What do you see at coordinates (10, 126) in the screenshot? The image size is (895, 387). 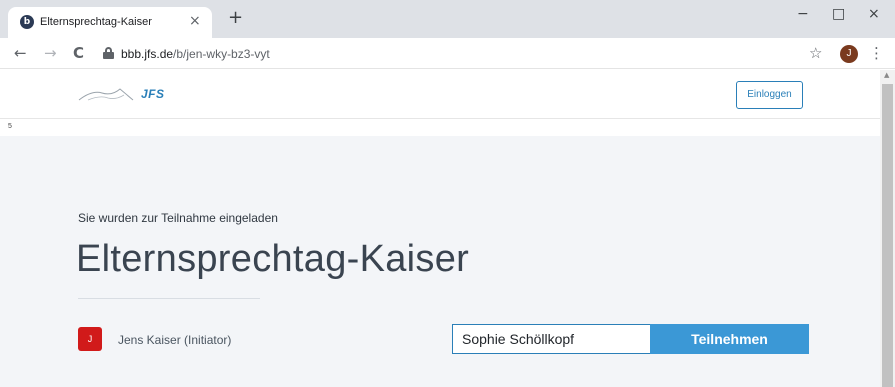 I see `stray-character: 5` at bounding box center [10, 126].